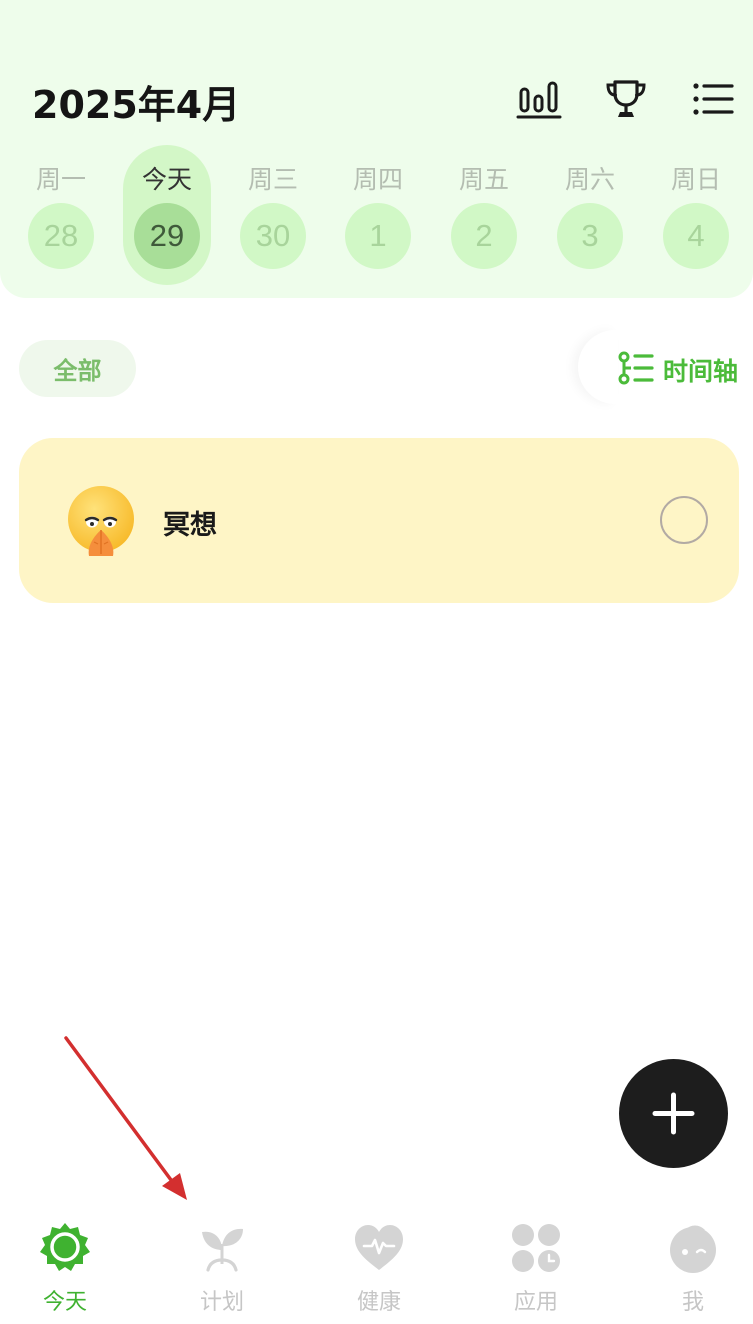 This screenshot has height=1324, width=753. I want to click on day-name-mon: 周一, so click(60, 179).